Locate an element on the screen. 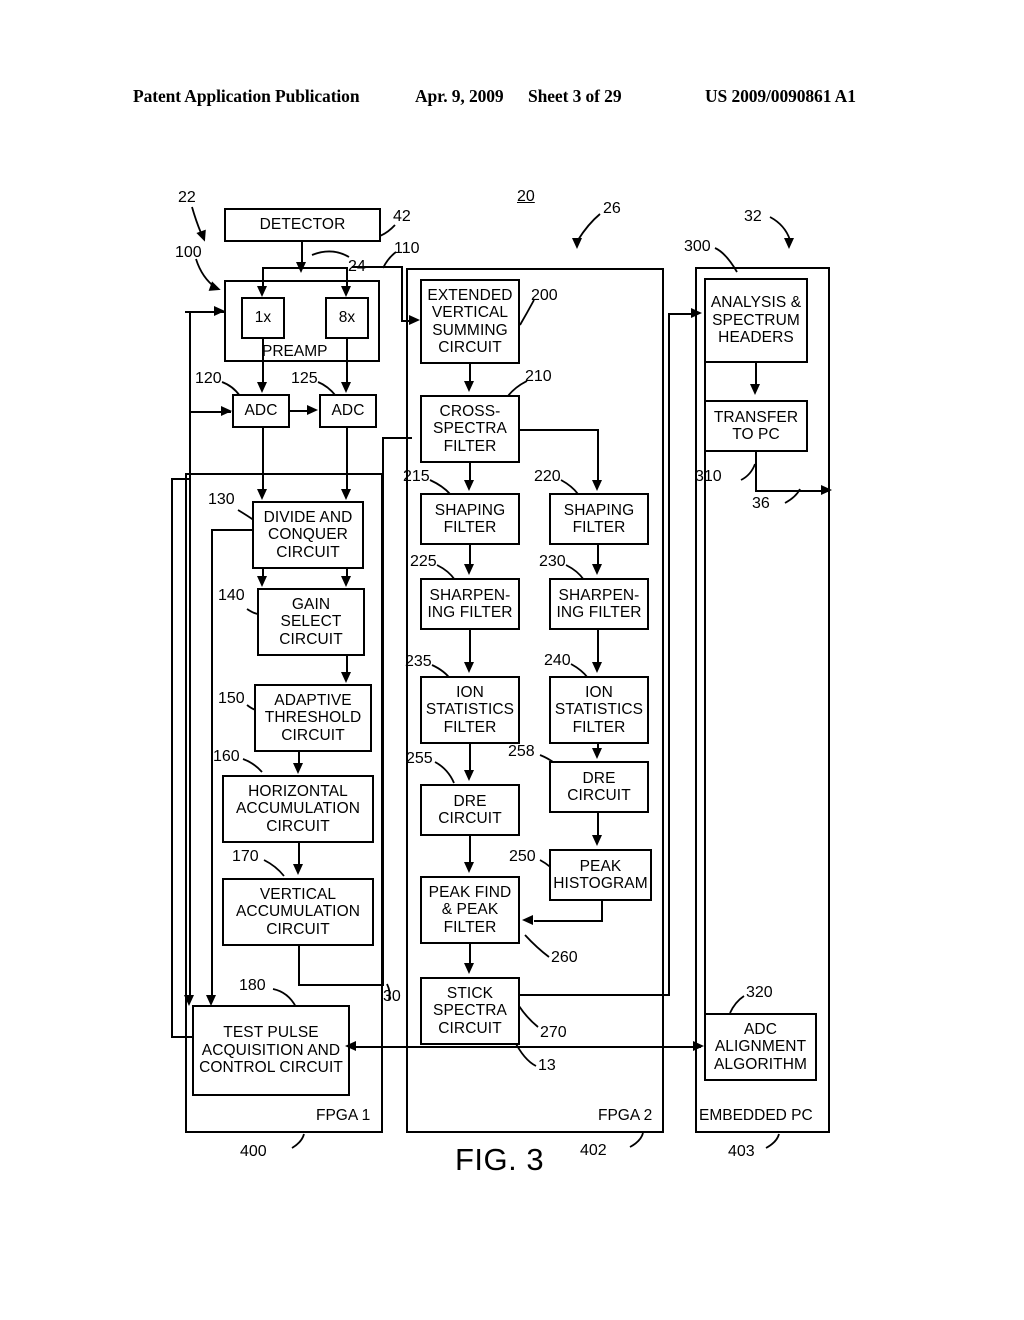  ref-100-arrowhead is located at coordinates (215, 288).